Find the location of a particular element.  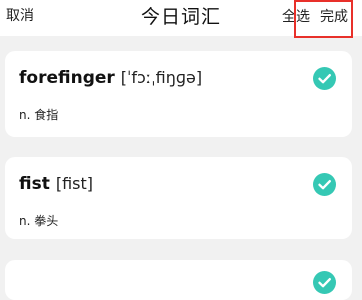

select-all-button: 全选 is located at coordinates (296, 16).